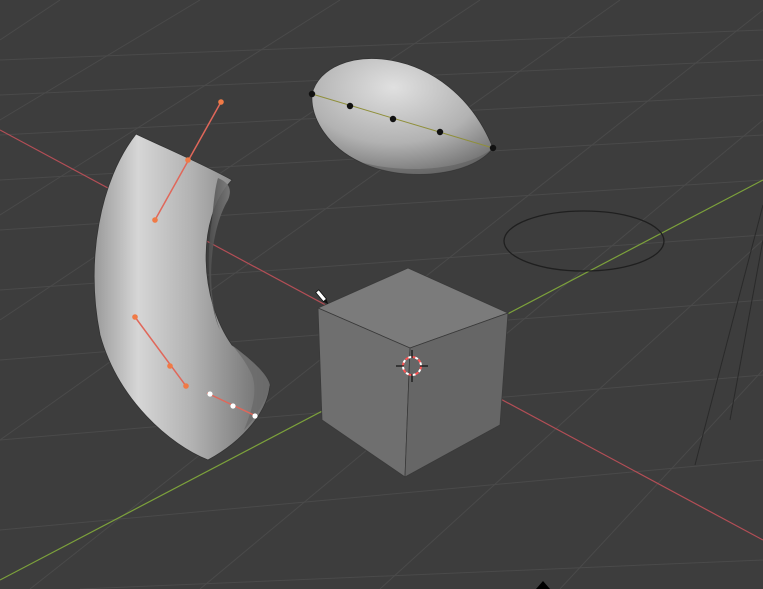  I want to click on ellipsoid-object, so click(402, 116).